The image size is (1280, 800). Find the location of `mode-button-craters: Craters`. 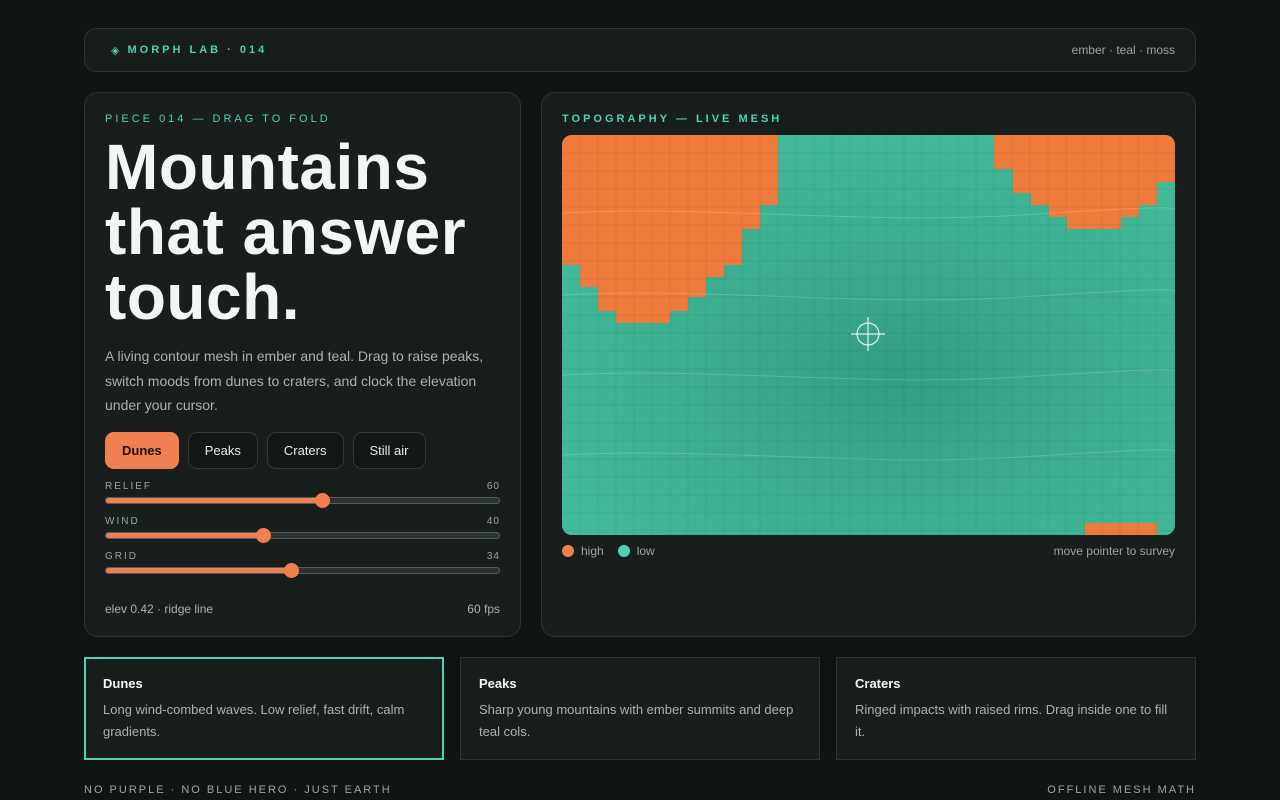

mode-button-craters: Craters is located at coordinates (305, 450).